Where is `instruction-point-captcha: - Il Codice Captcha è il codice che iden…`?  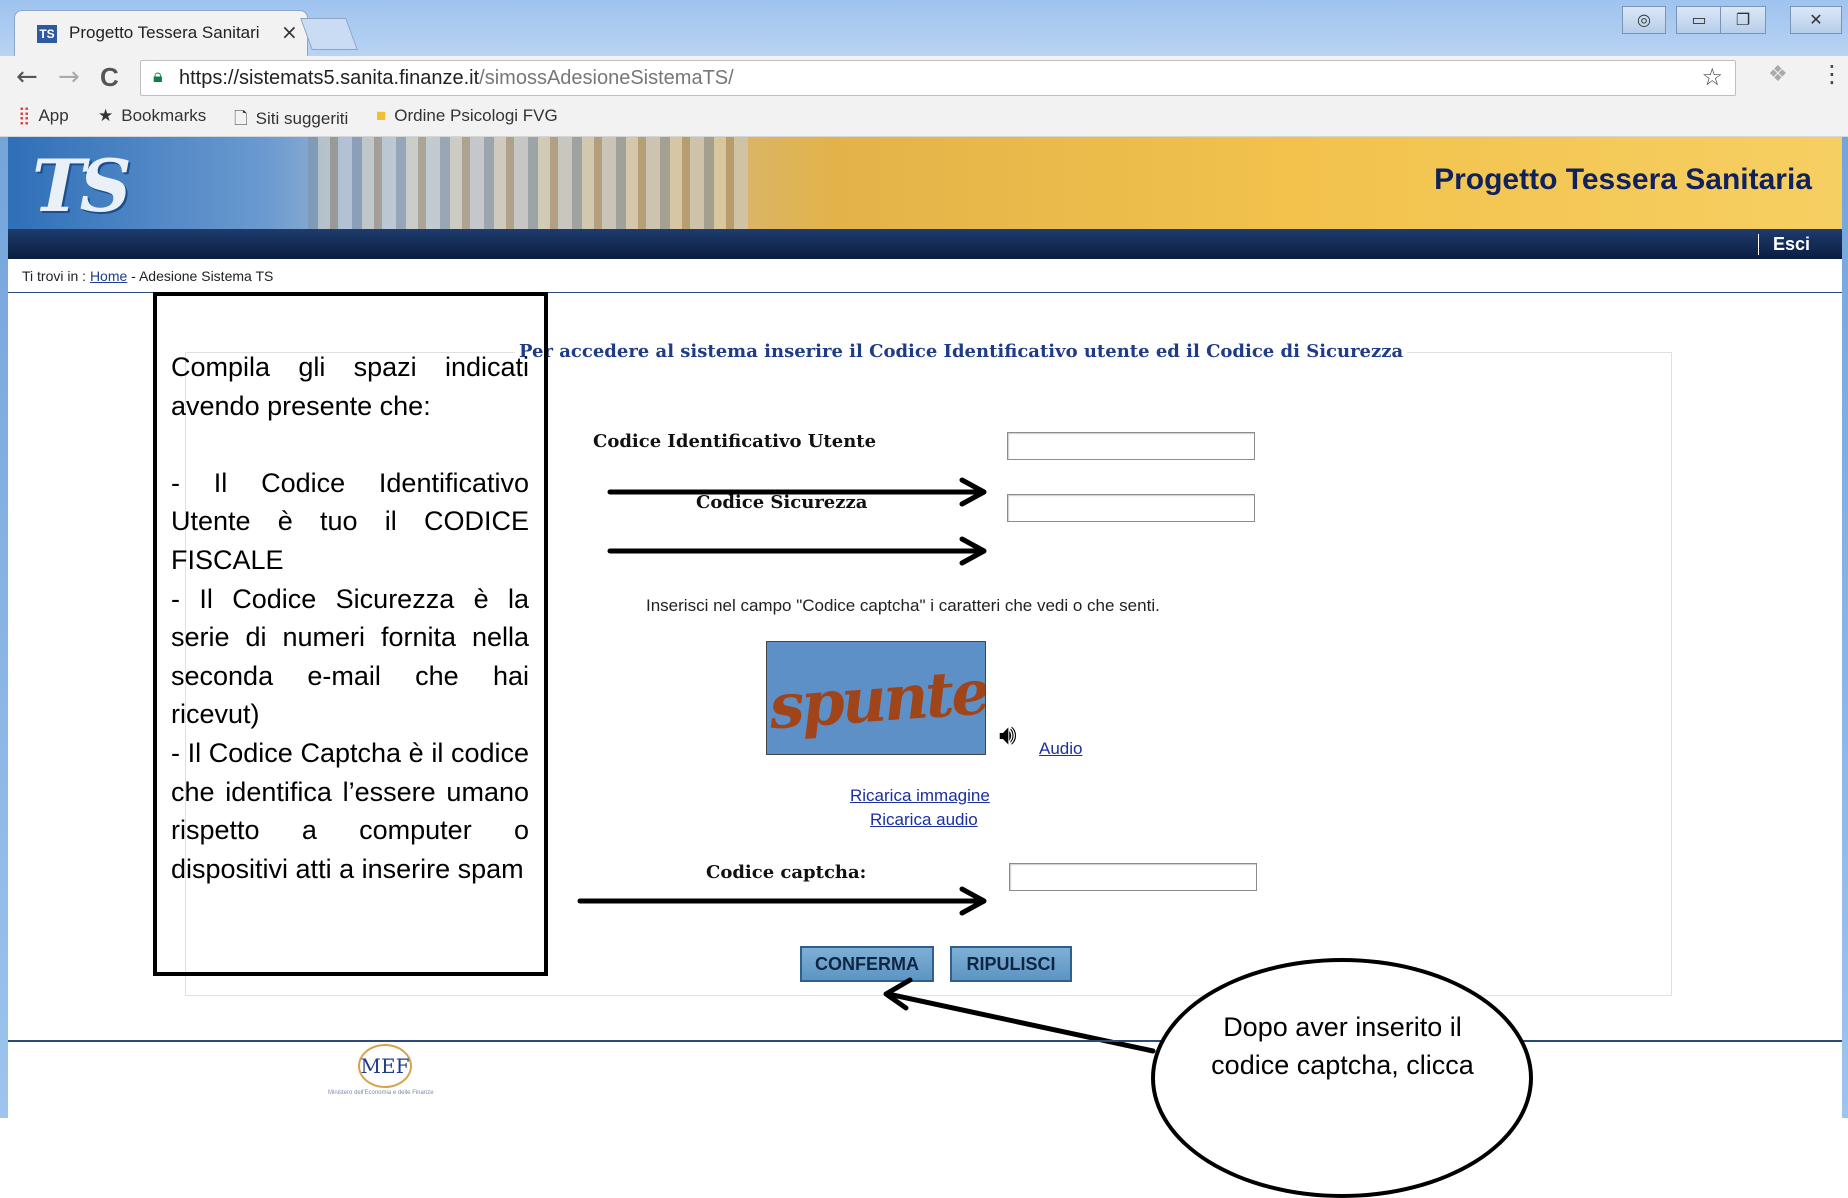
instruction-point-captcha: - Il Codice Captcha è il codice che iden… is located at coordinates (350, 810).